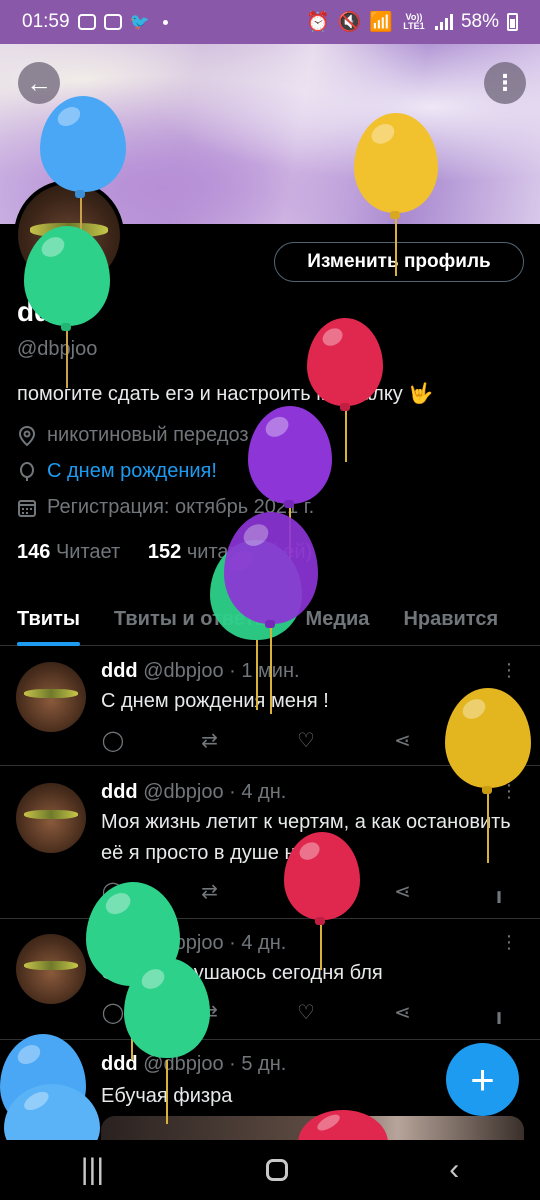 The width and height of the screenshot is (540, 1200). I want to click on more-options-button: ⋮, so click(505, 83).